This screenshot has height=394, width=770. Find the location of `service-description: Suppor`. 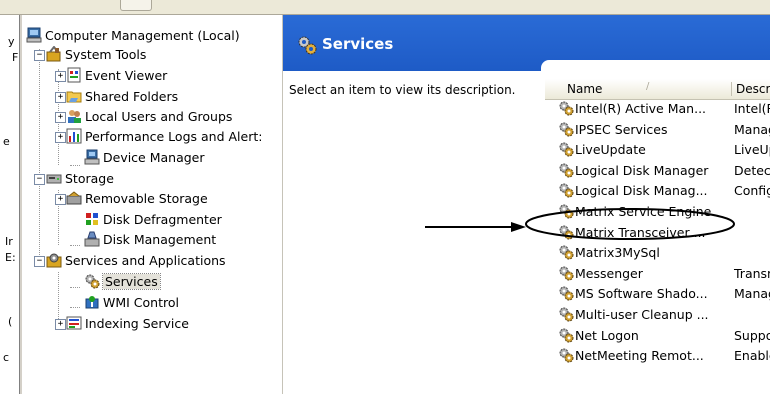

service-description: Suppor is located at coordinates (752, 335).